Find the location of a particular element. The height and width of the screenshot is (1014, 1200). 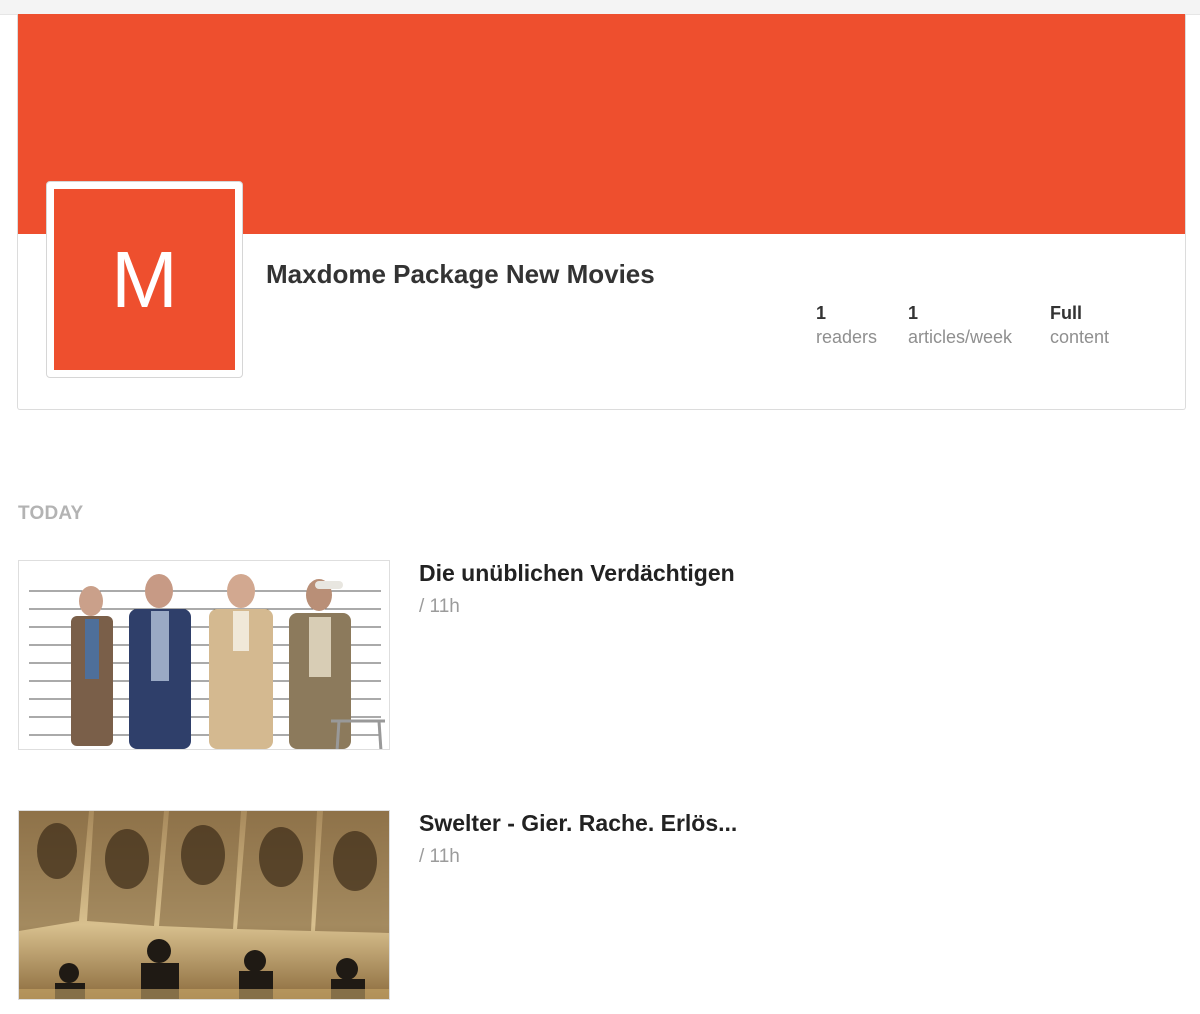

stat-articles-per-week: 1 articles/week is located at coordinates (960, 325).